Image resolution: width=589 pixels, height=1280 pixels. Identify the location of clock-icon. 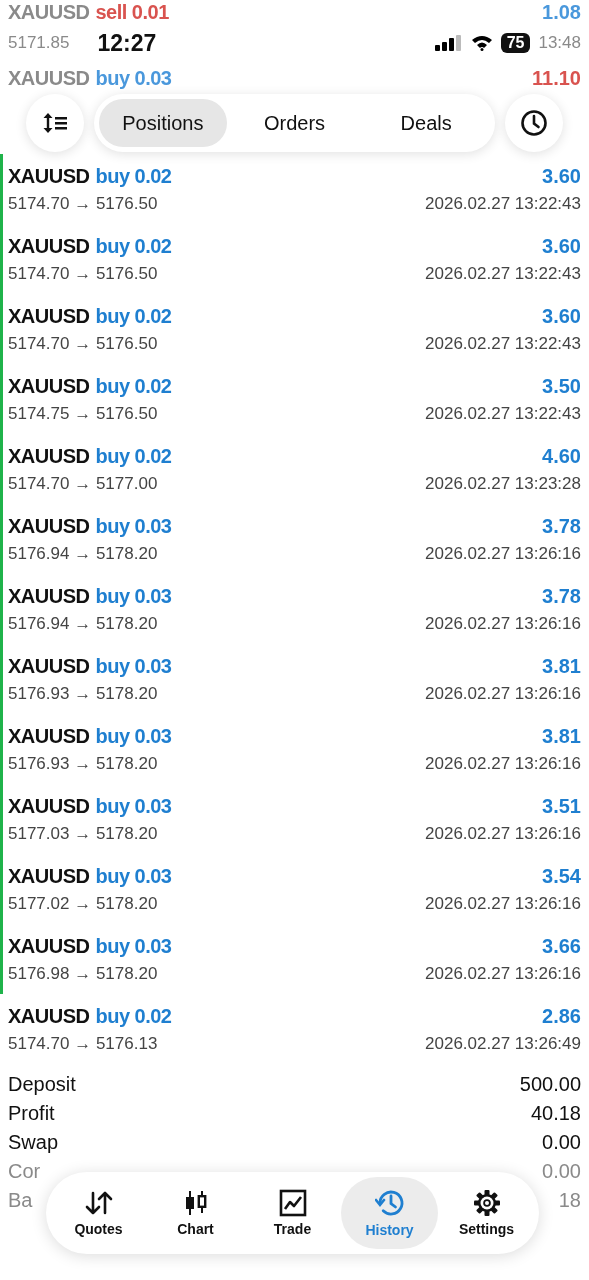
(534, 123).